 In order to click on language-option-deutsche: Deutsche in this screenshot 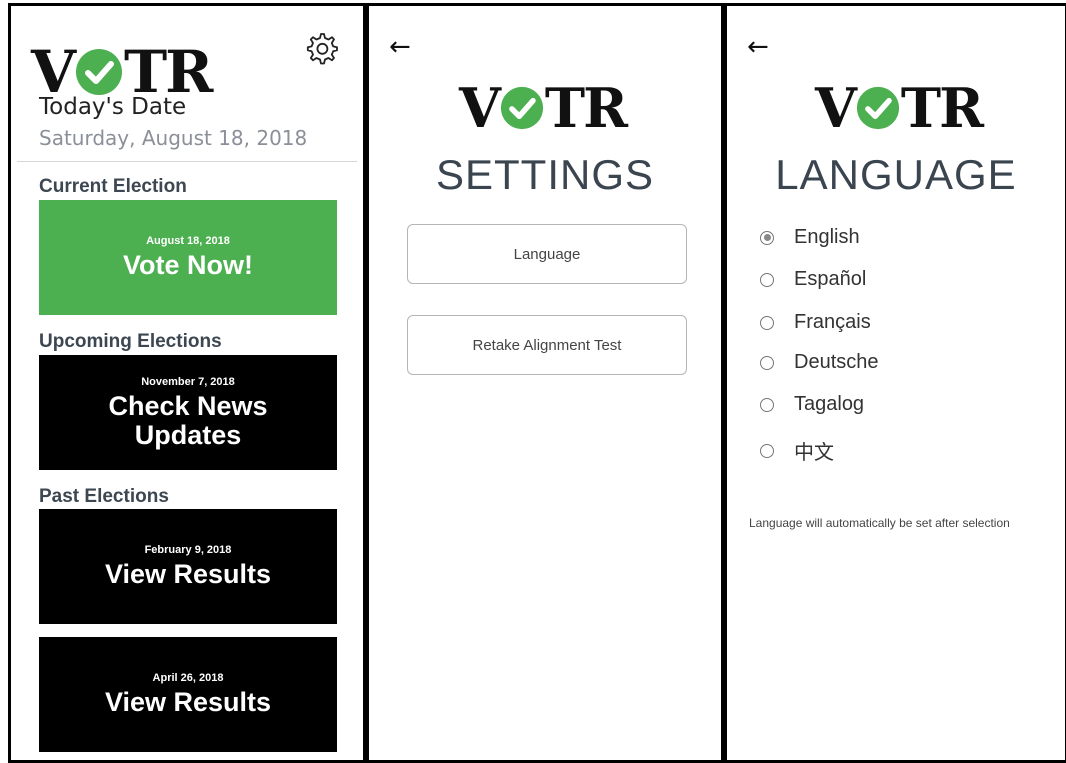, I will do `click(819, 362)`.